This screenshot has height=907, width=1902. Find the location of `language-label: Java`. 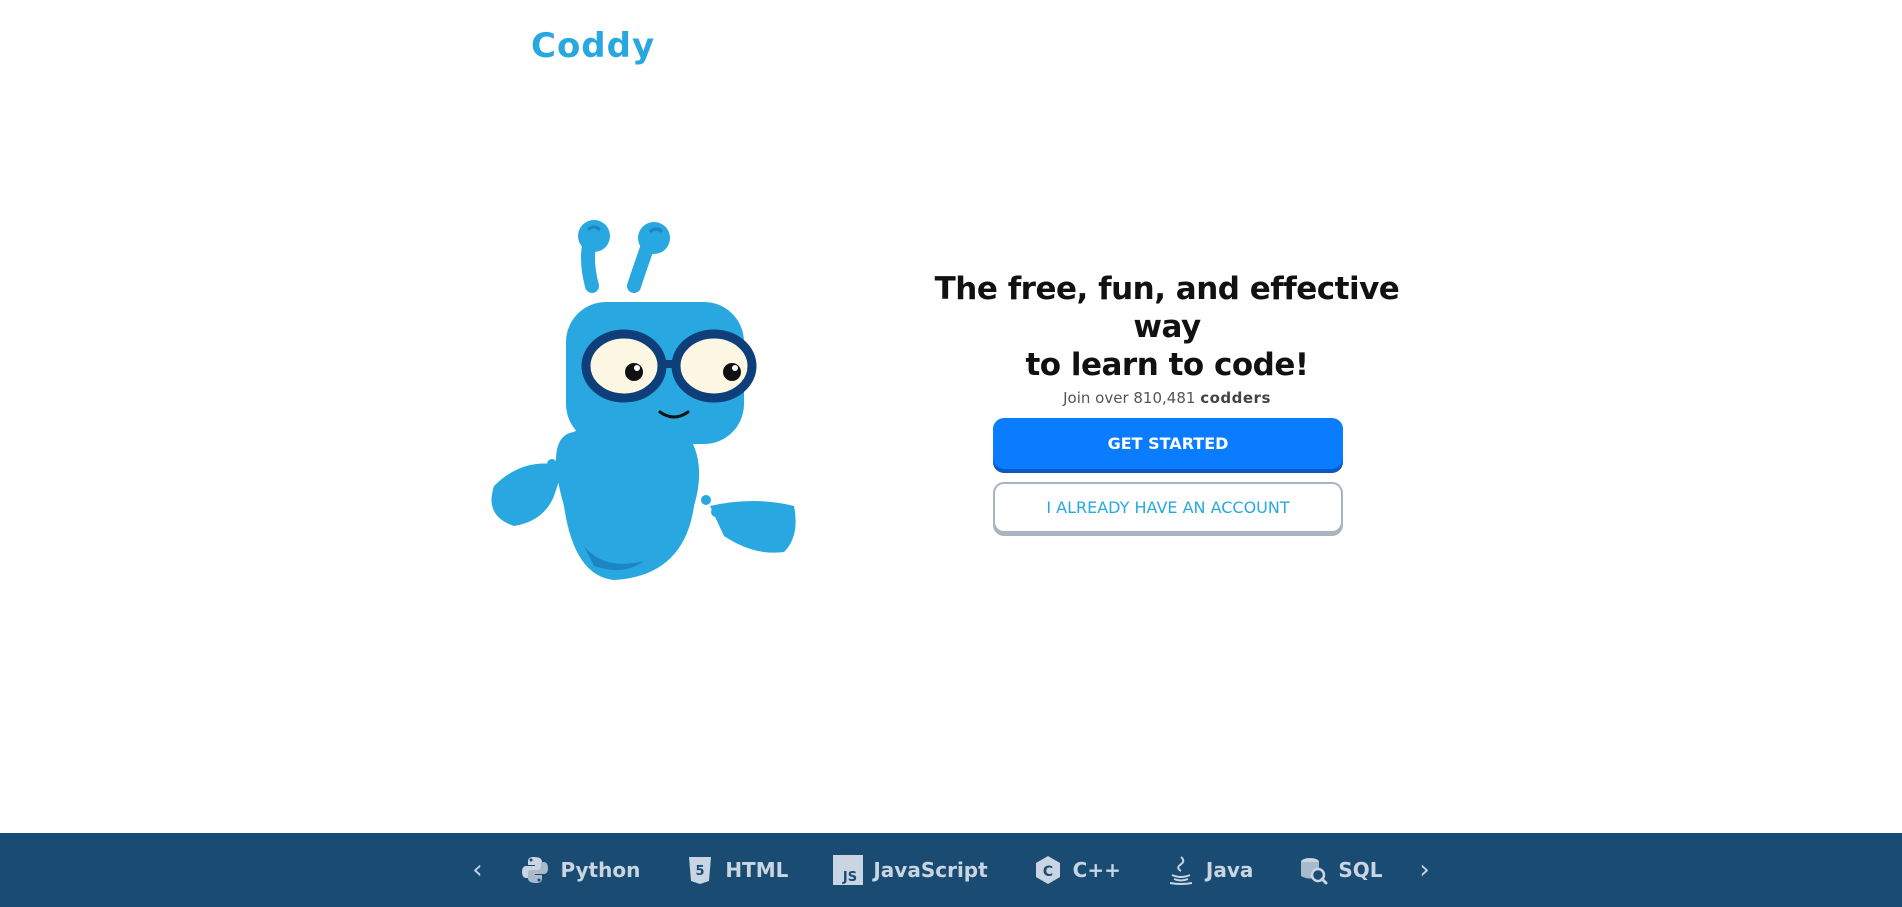

language-label: Java is located at coordinates (1229, 870).